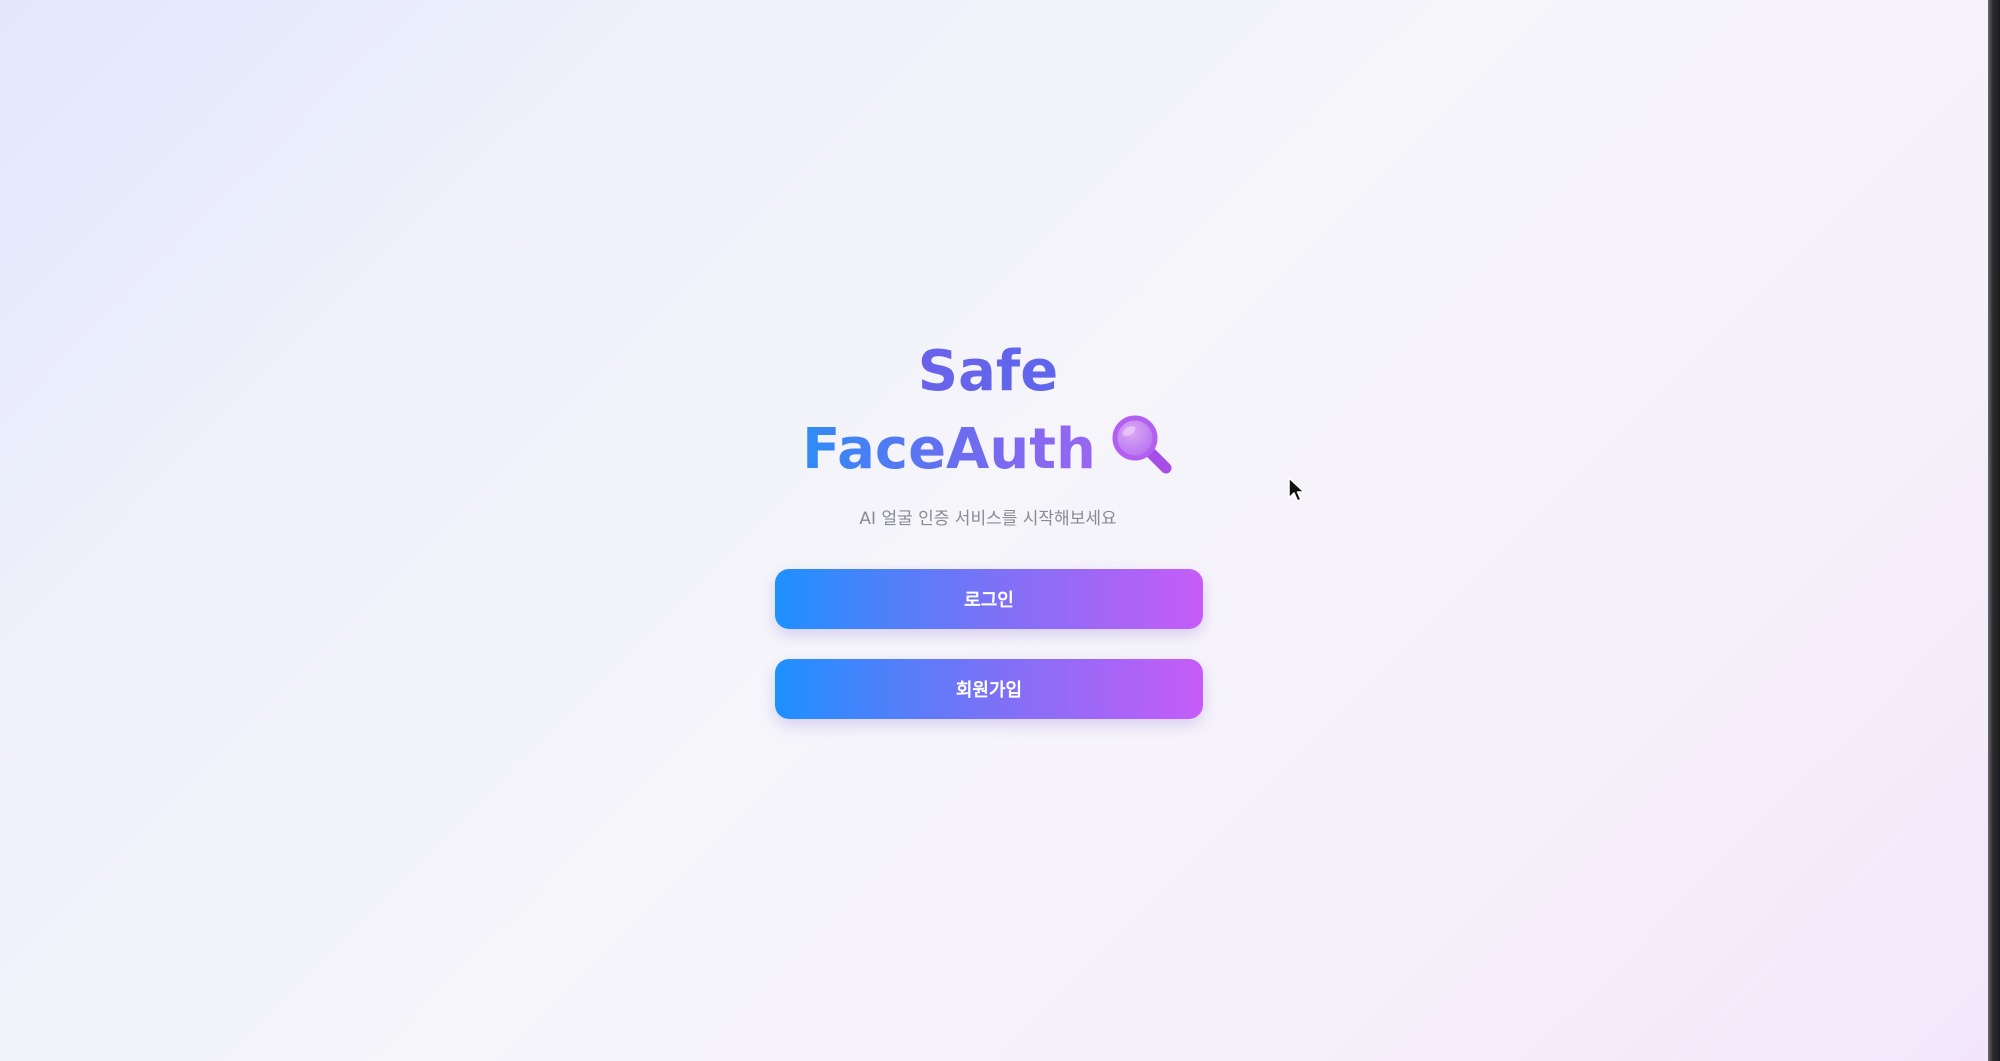 Image resolution: width=2000 pixels, height=1061 pixels. What do you see at coordinates (1142, 453) in the screenshot?
I see `magnifying-glass-icon` at bounding box center [1142, 453].